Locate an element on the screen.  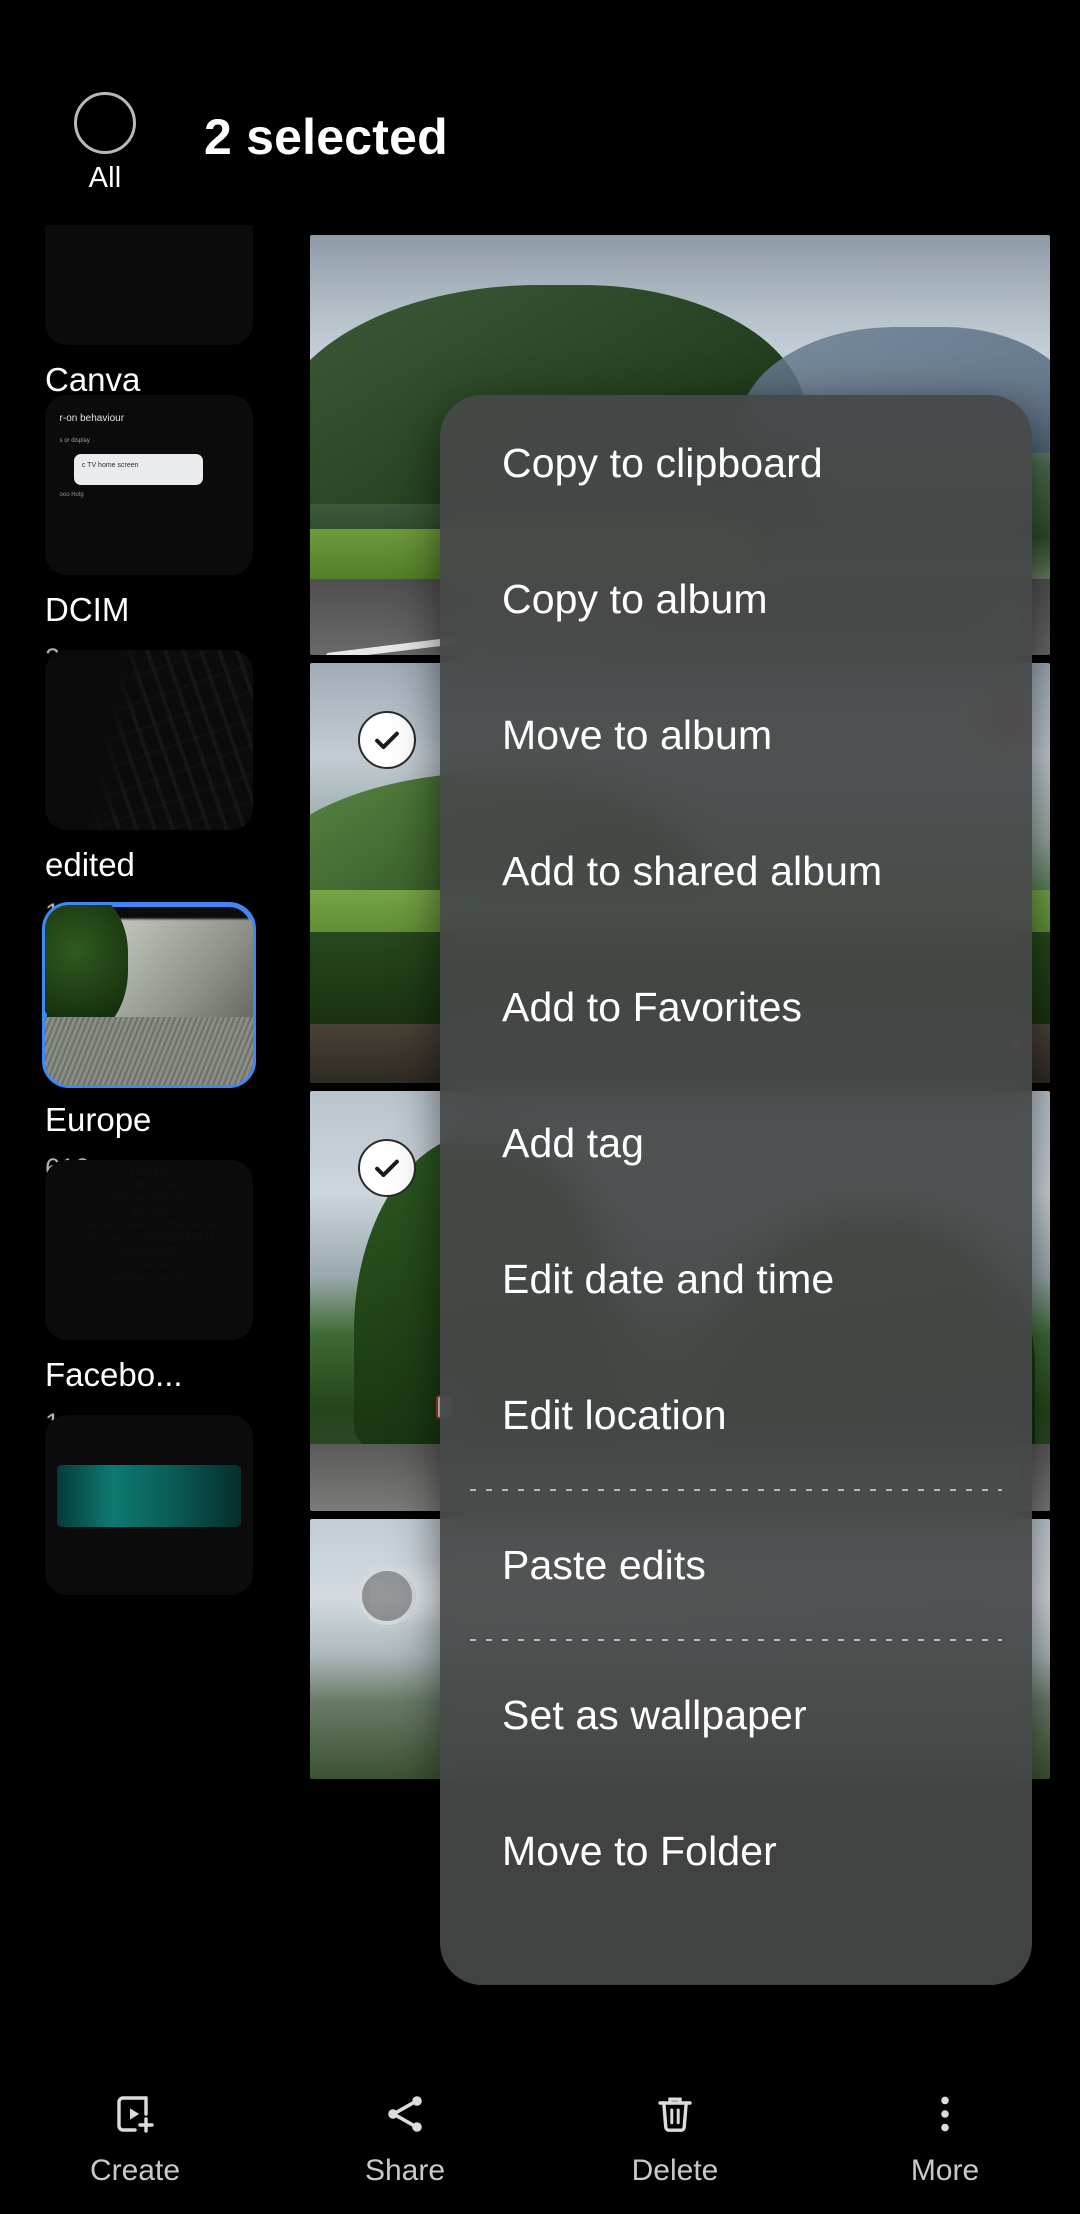
device-strip is located at coordinates (149, 1496).